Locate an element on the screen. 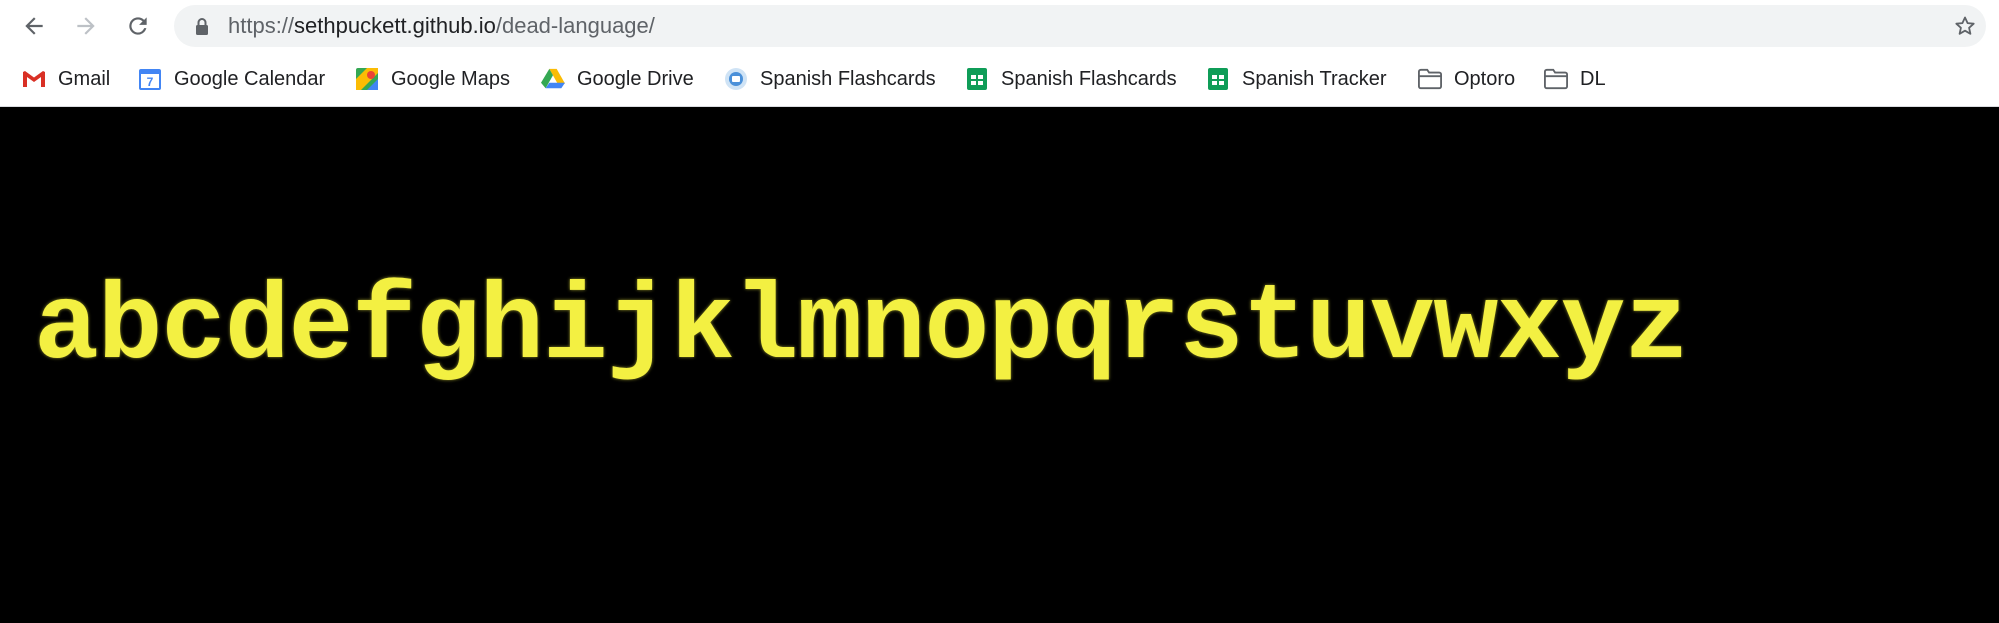 Image resolution: width=1999 pixels, height=623 pixels. reload-button is located at coordinates (138, 26).